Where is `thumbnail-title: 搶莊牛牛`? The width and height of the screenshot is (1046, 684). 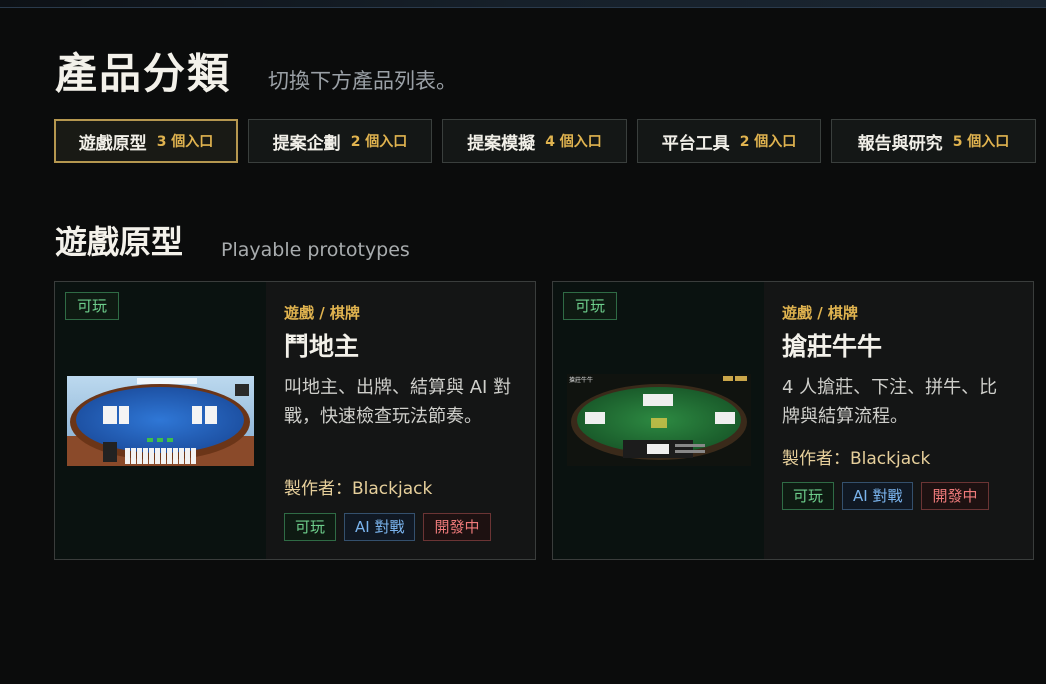
thumbnail-title: 搶莊牛牛 is located at coordinates (581, 380).